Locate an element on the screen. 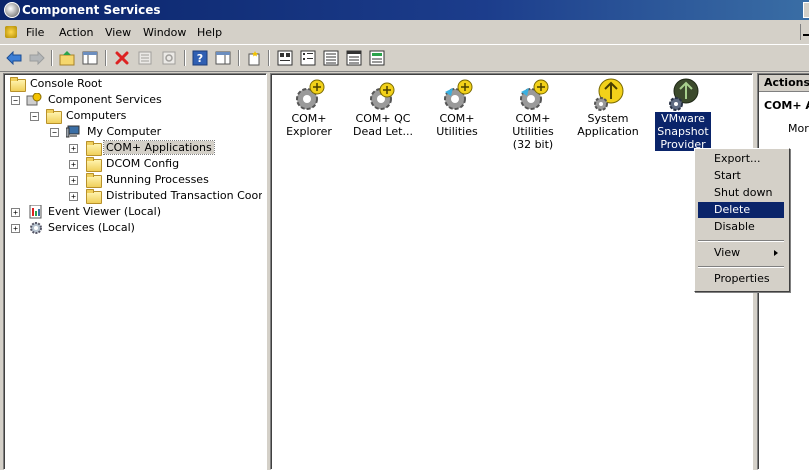  title-bar: Component Services is located at coordinates (404, 10).